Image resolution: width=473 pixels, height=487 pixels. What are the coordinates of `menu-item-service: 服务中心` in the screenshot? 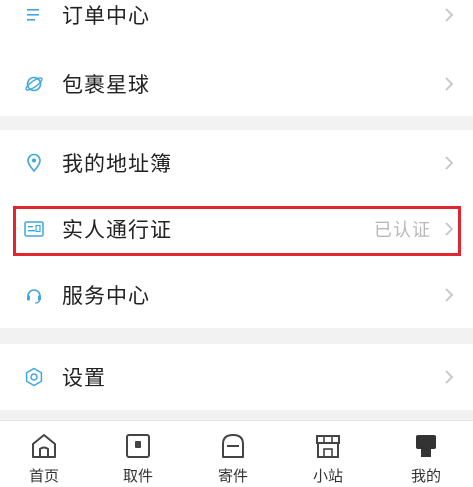 It's located at (236, 295).